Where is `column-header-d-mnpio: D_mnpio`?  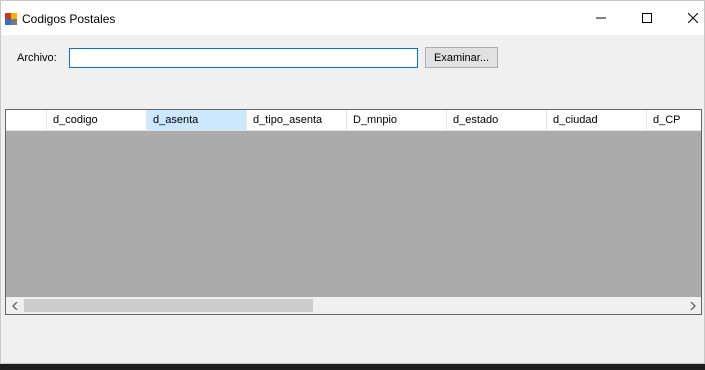
column-header-d-mnpio: D_mnpio is located at coordinates (397, 120).